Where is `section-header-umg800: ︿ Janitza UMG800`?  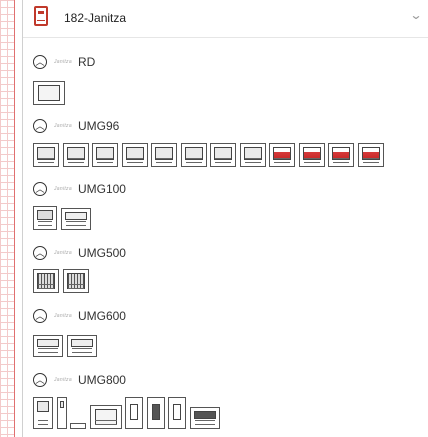
section-header-umg800: ︿ Janitza UMG800 is located at coordinates (79, 380).